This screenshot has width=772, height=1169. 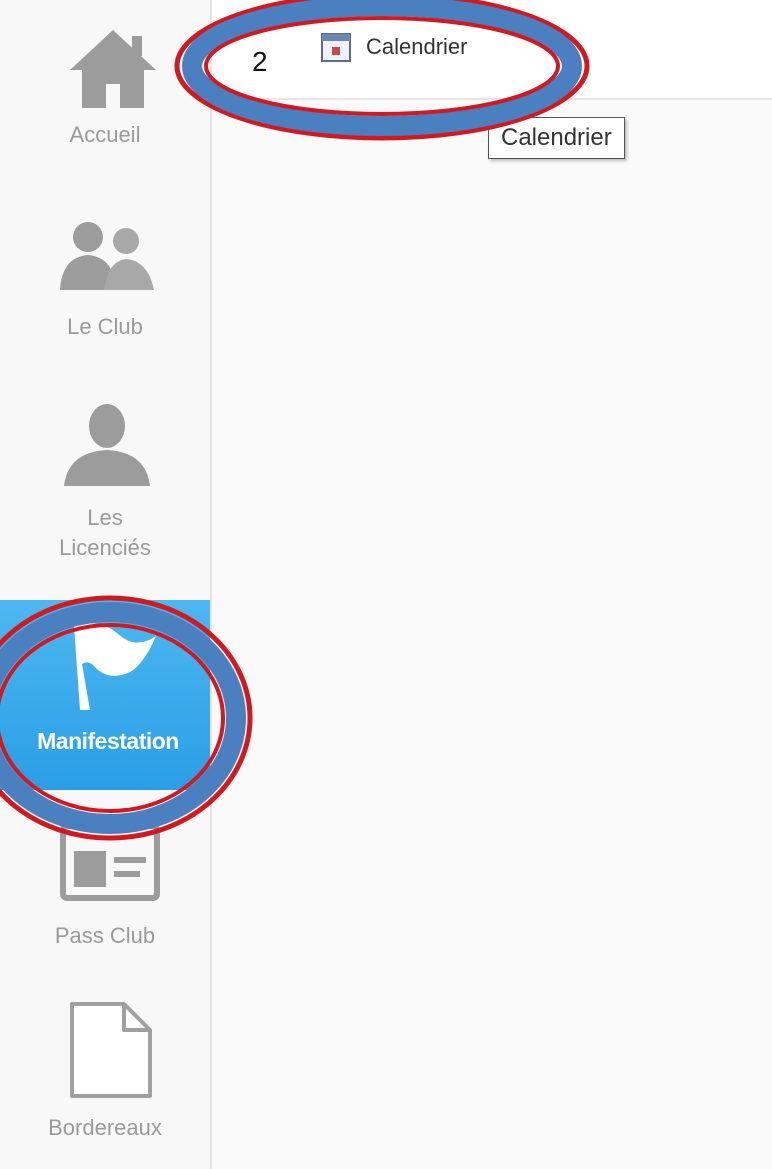 What do you see at coordinates (110, 862) in the screenshot?
I see `card-icon` at bounding box center [110, 862].